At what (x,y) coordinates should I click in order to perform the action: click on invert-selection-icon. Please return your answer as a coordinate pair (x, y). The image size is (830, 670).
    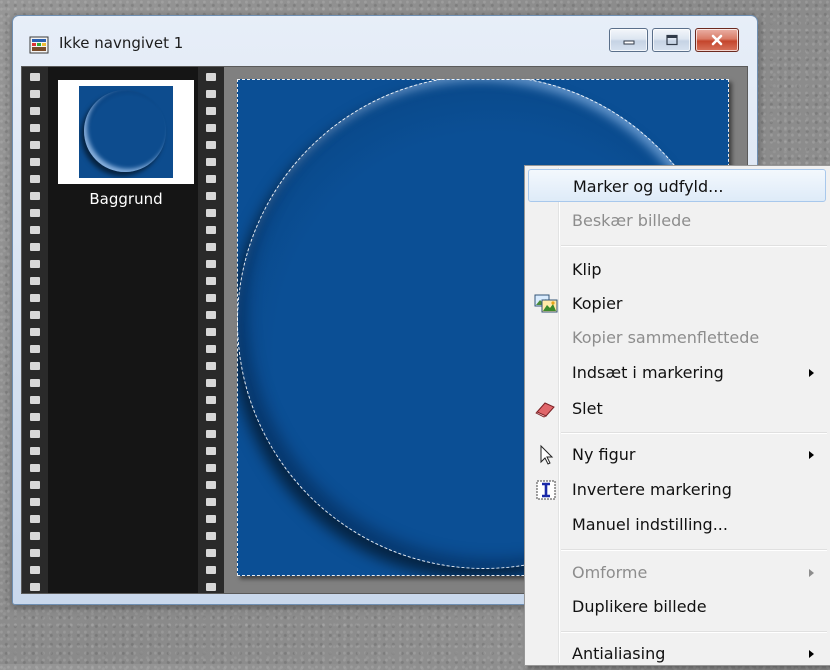
    Looking at the image, I should click on (545, 489).